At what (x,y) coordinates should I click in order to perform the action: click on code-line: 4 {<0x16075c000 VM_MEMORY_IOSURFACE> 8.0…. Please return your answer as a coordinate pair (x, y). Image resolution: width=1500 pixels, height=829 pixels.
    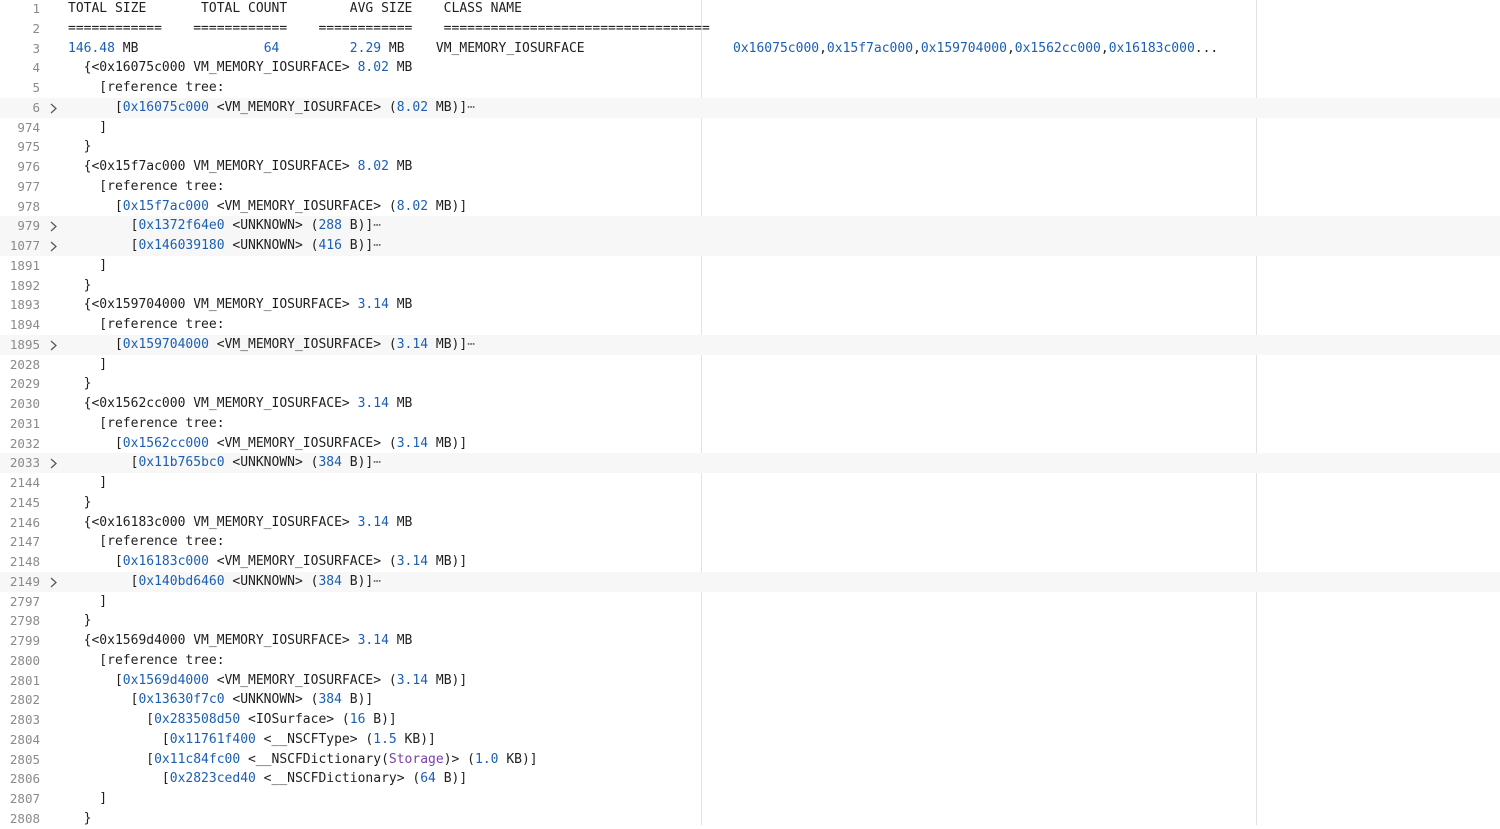
    Looking at the image, I should click on (750, 68).